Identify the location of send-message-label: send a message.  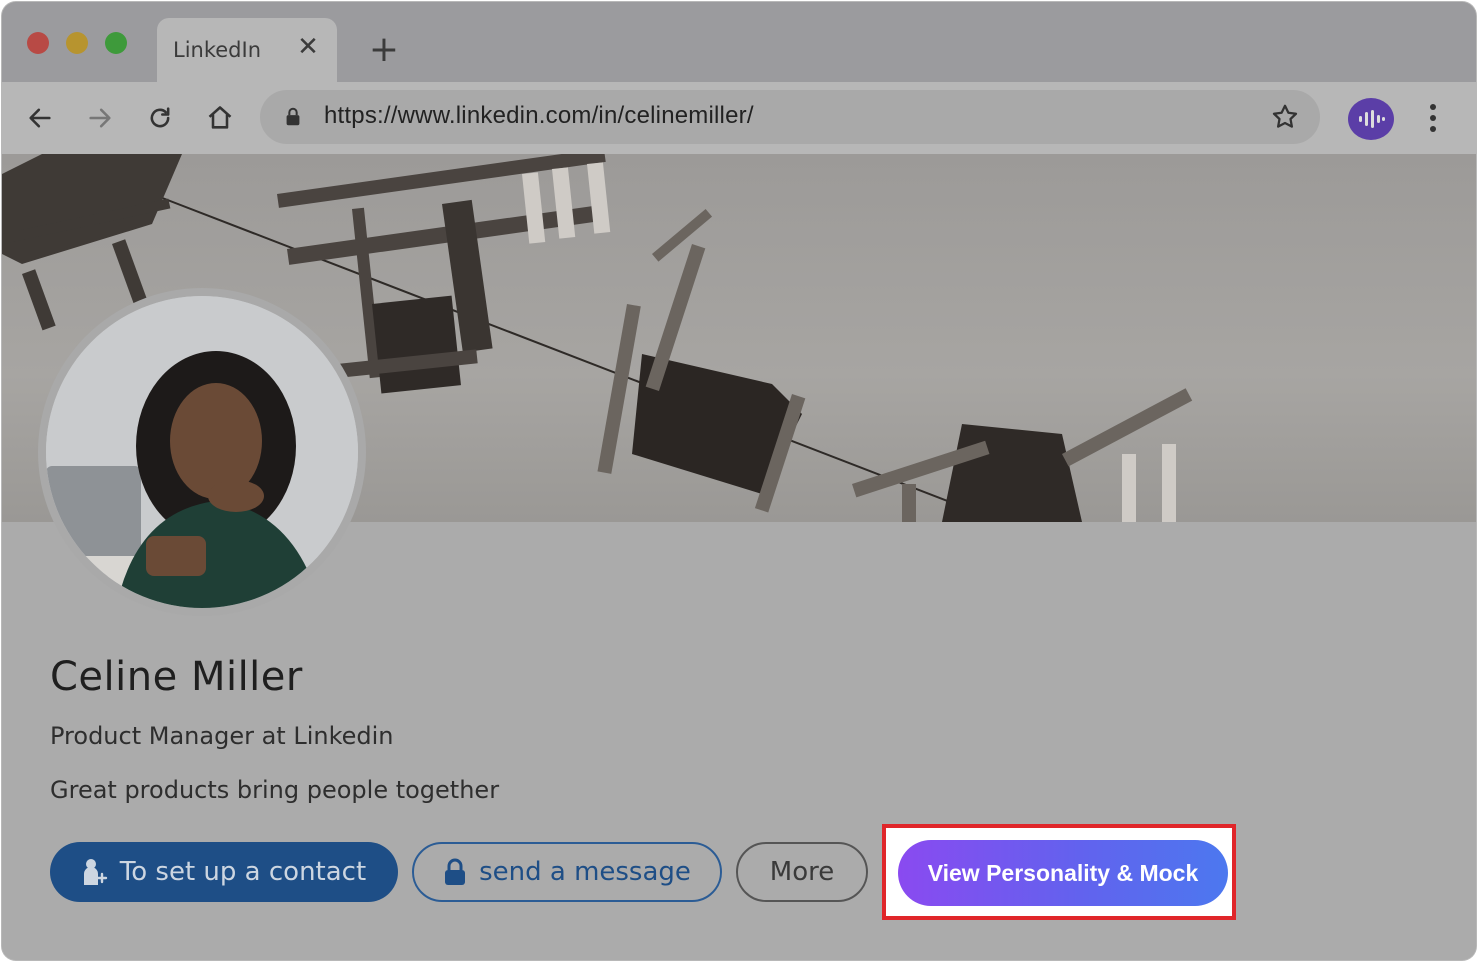
(585, 872).